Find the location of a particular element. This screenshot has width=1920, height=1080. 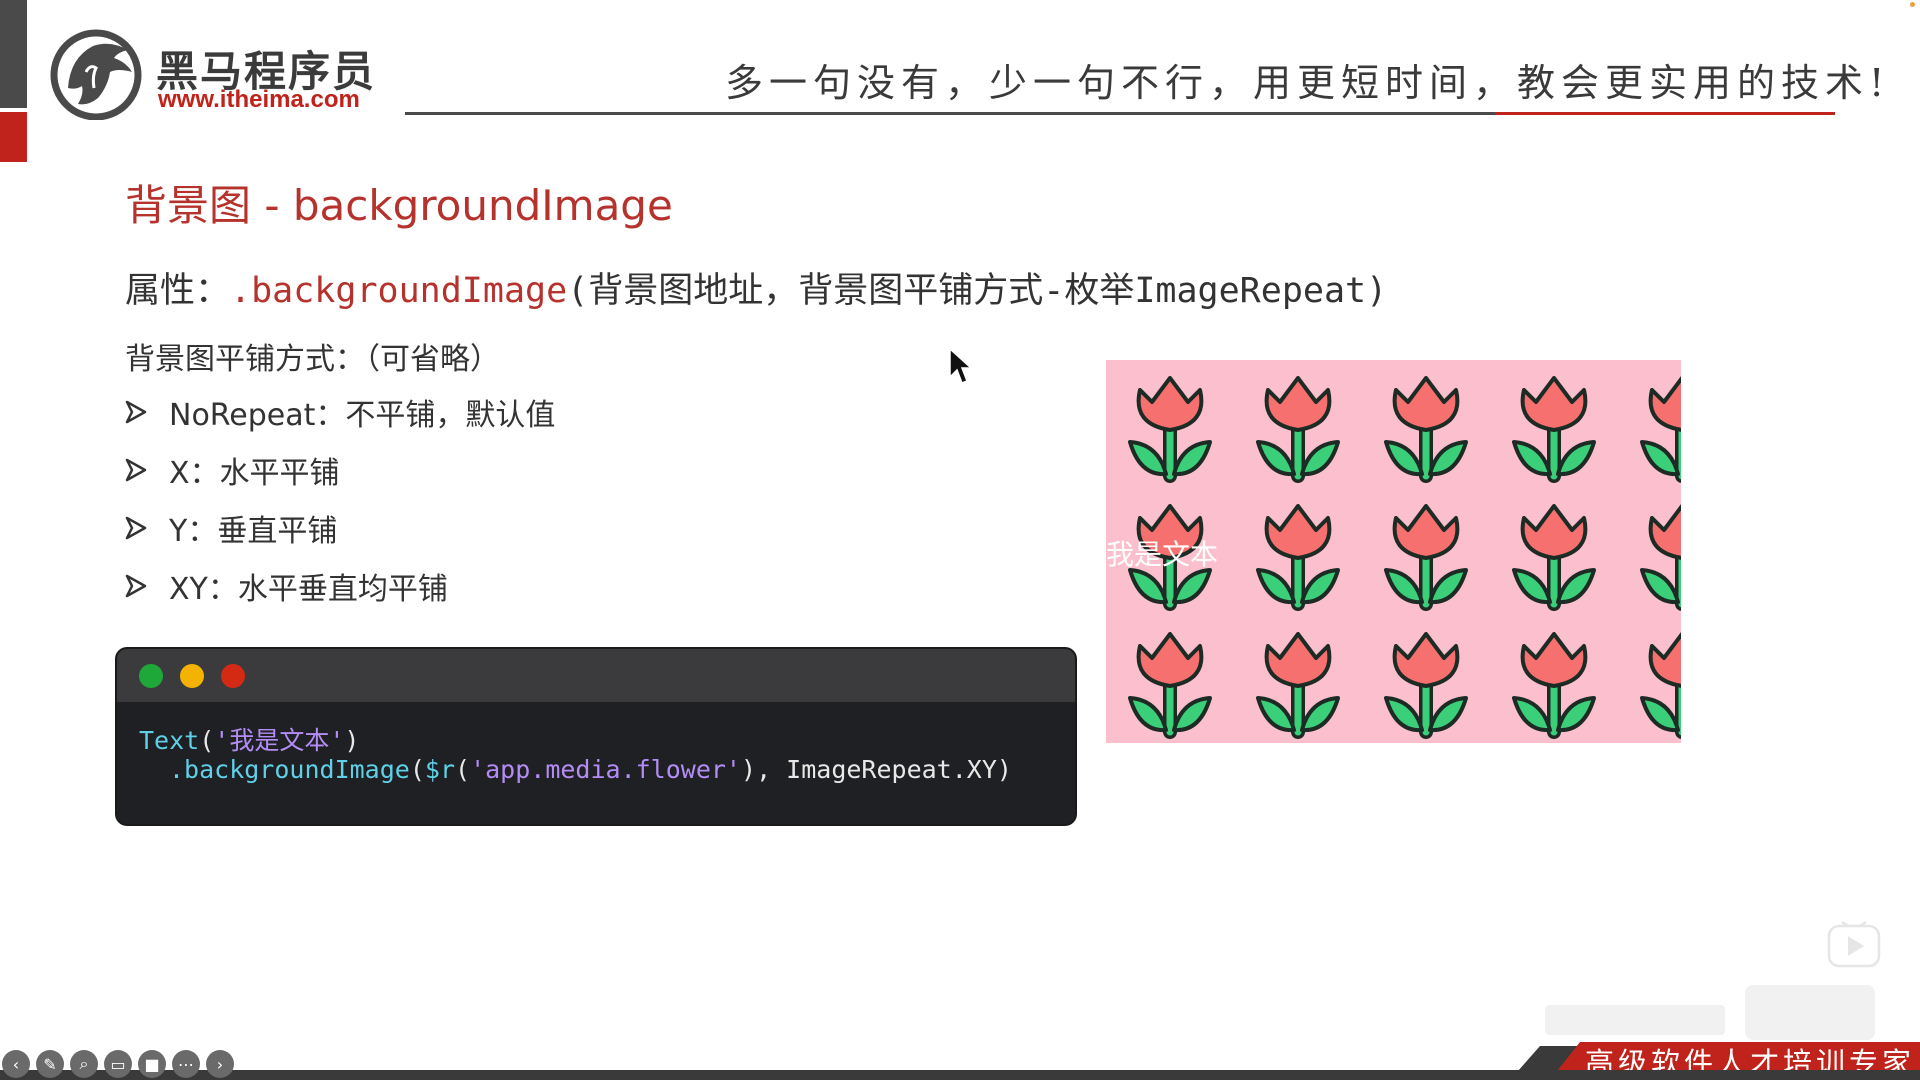

corner-indicator is located at coordinates (1912, 4).